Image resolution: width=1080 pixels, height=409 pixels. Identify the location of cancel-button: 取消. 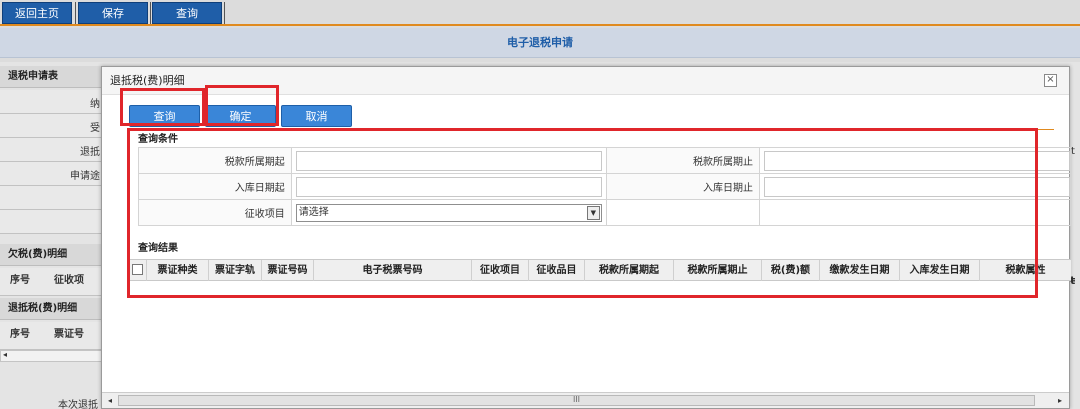
(316, 116).